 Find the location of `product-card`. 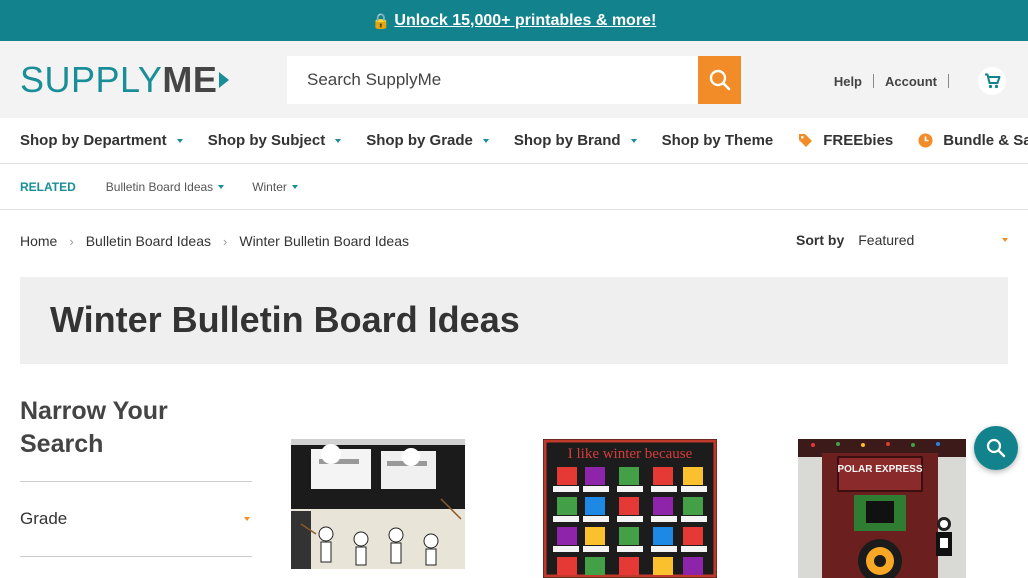

product-card is located at coordinates (378, 504).